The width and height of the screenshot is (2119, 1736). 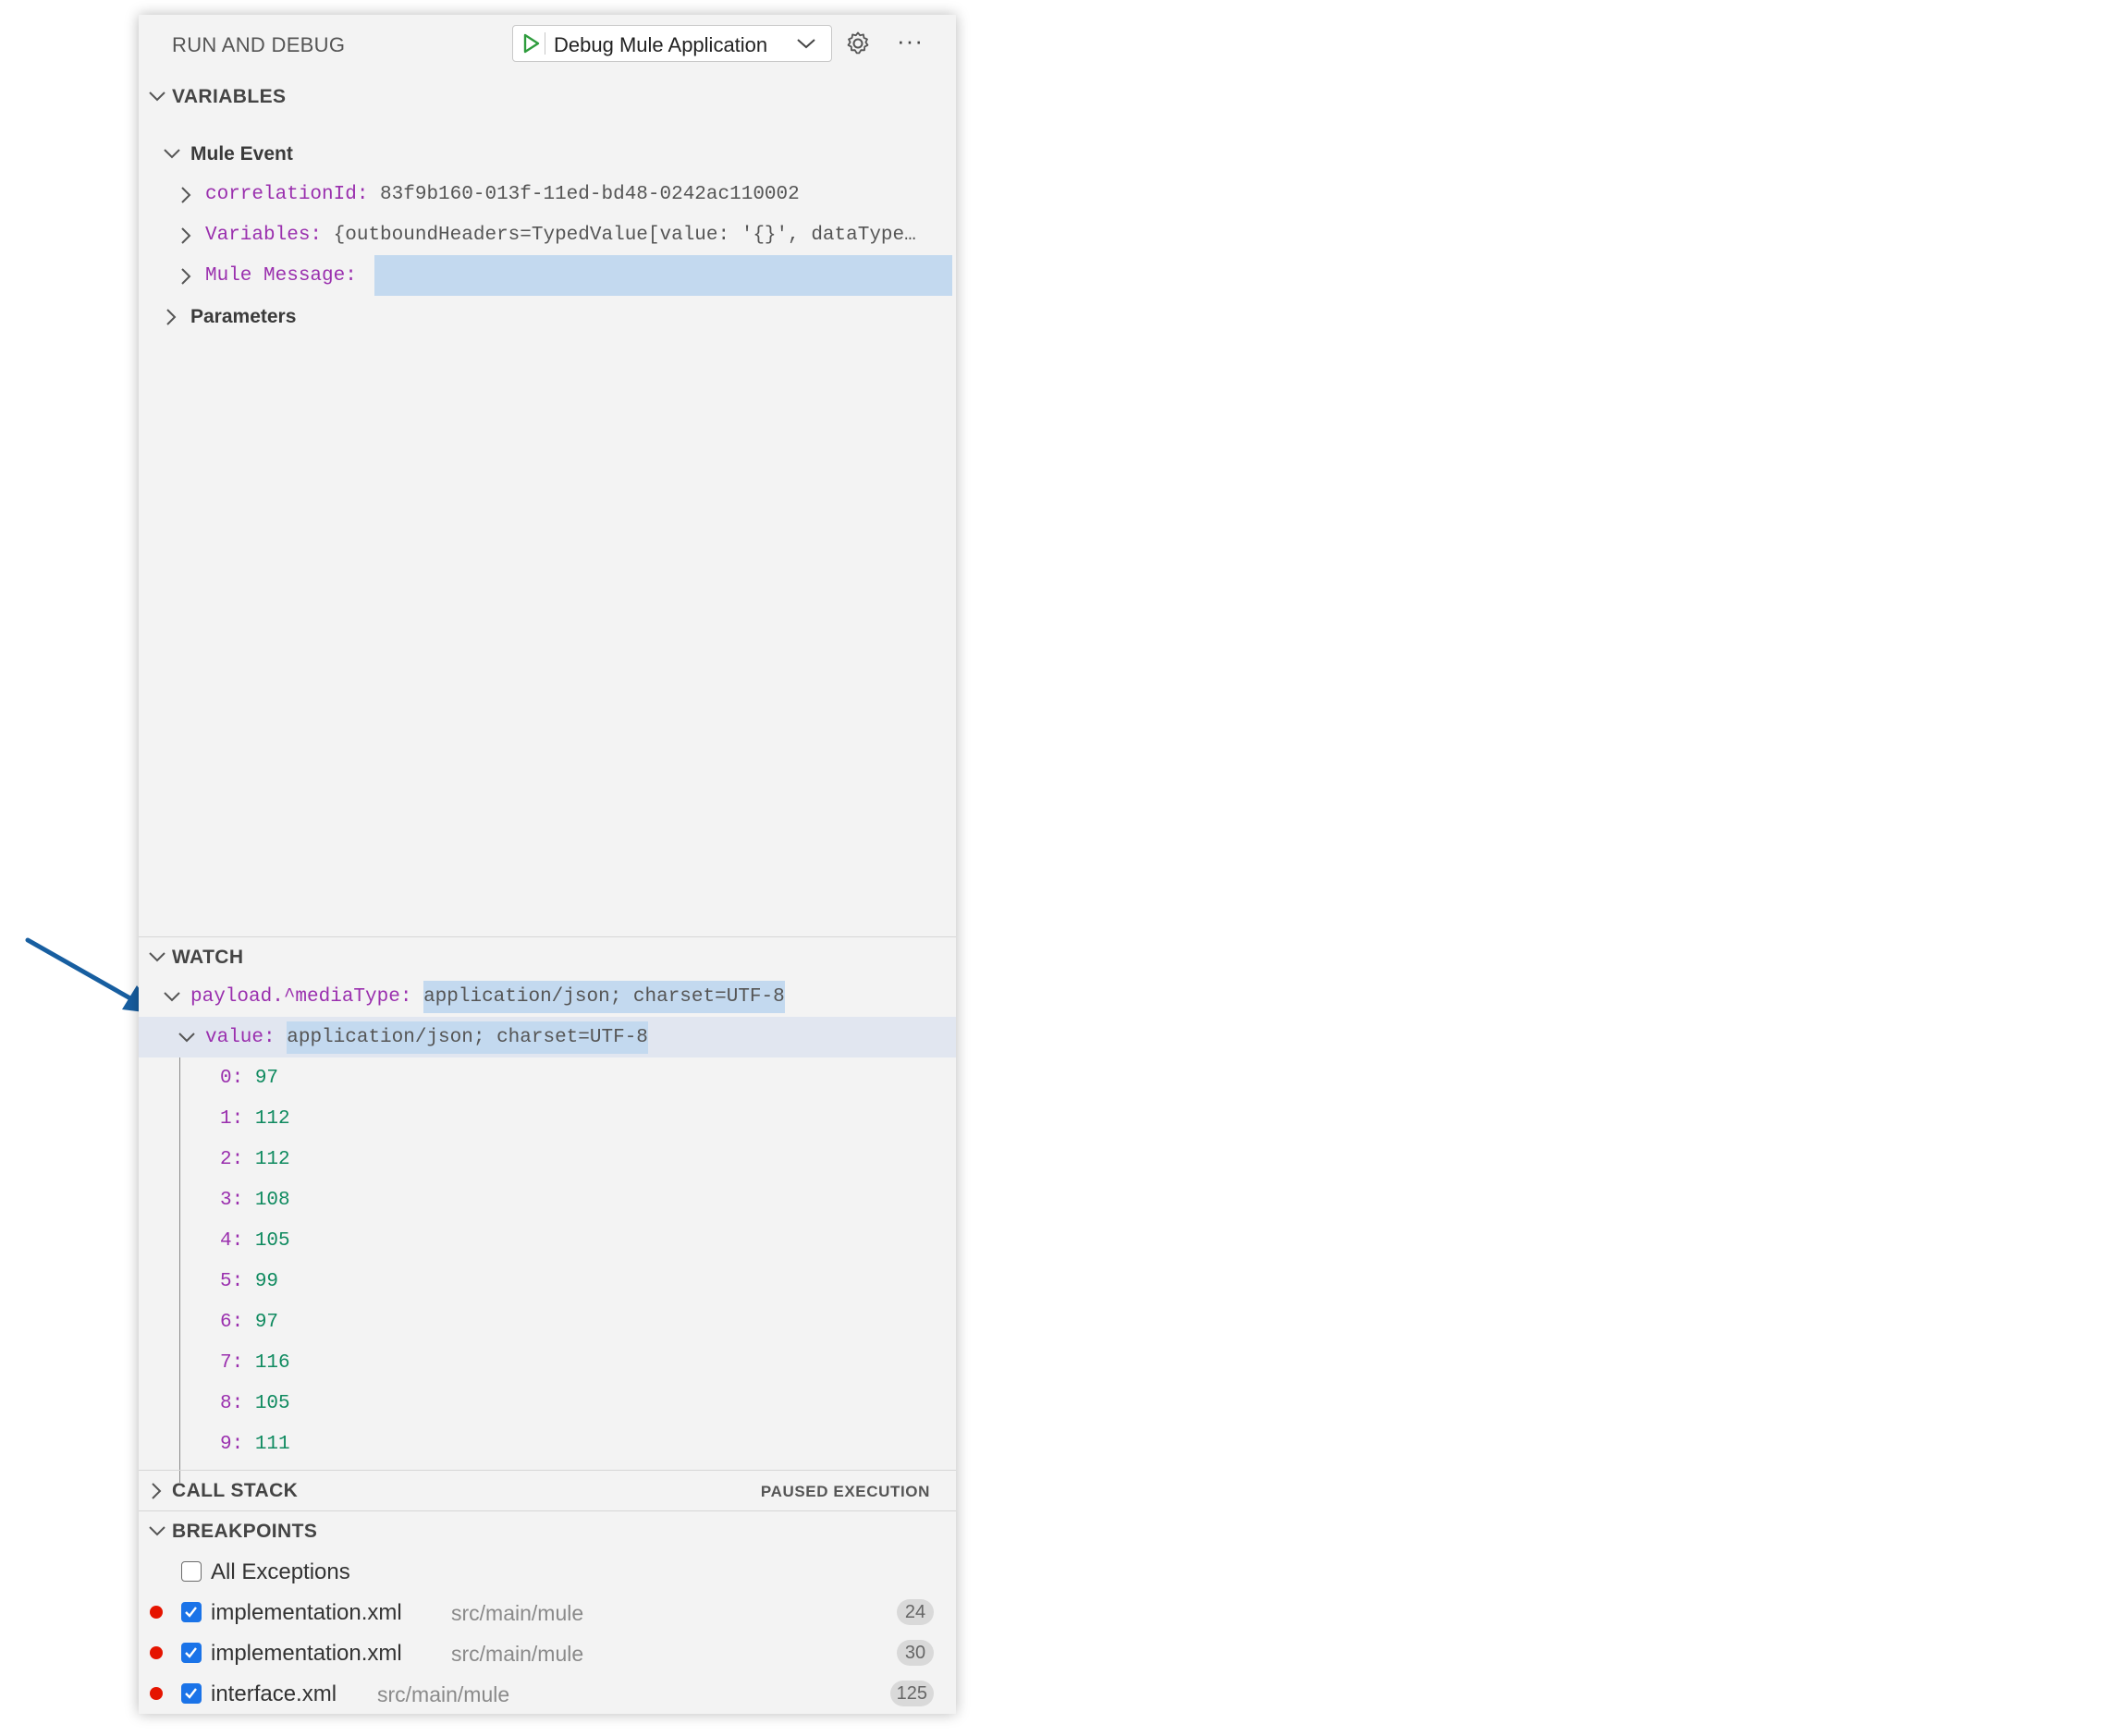 I want to click on parameters-label: Parameters, so click(x=244, y=316).